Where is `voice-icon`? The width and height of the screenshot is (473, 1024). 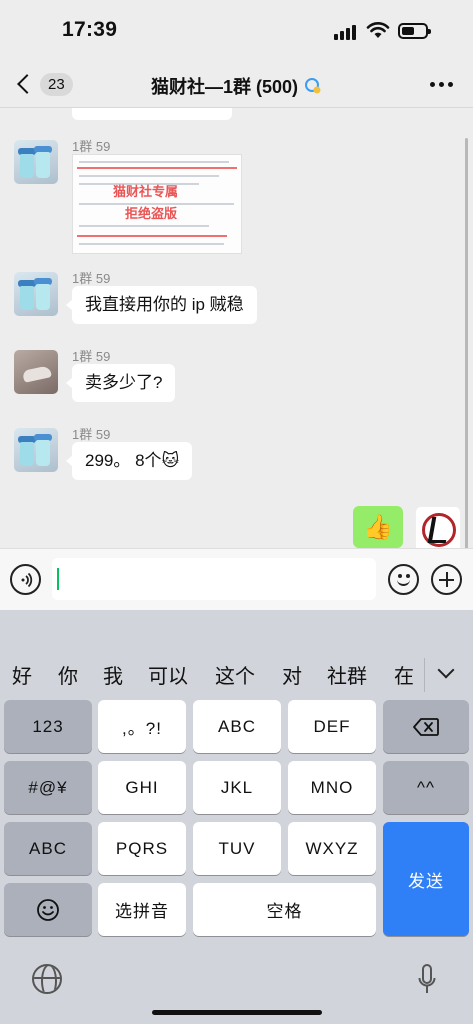
voice-icon is located at coordinates (26, 579).